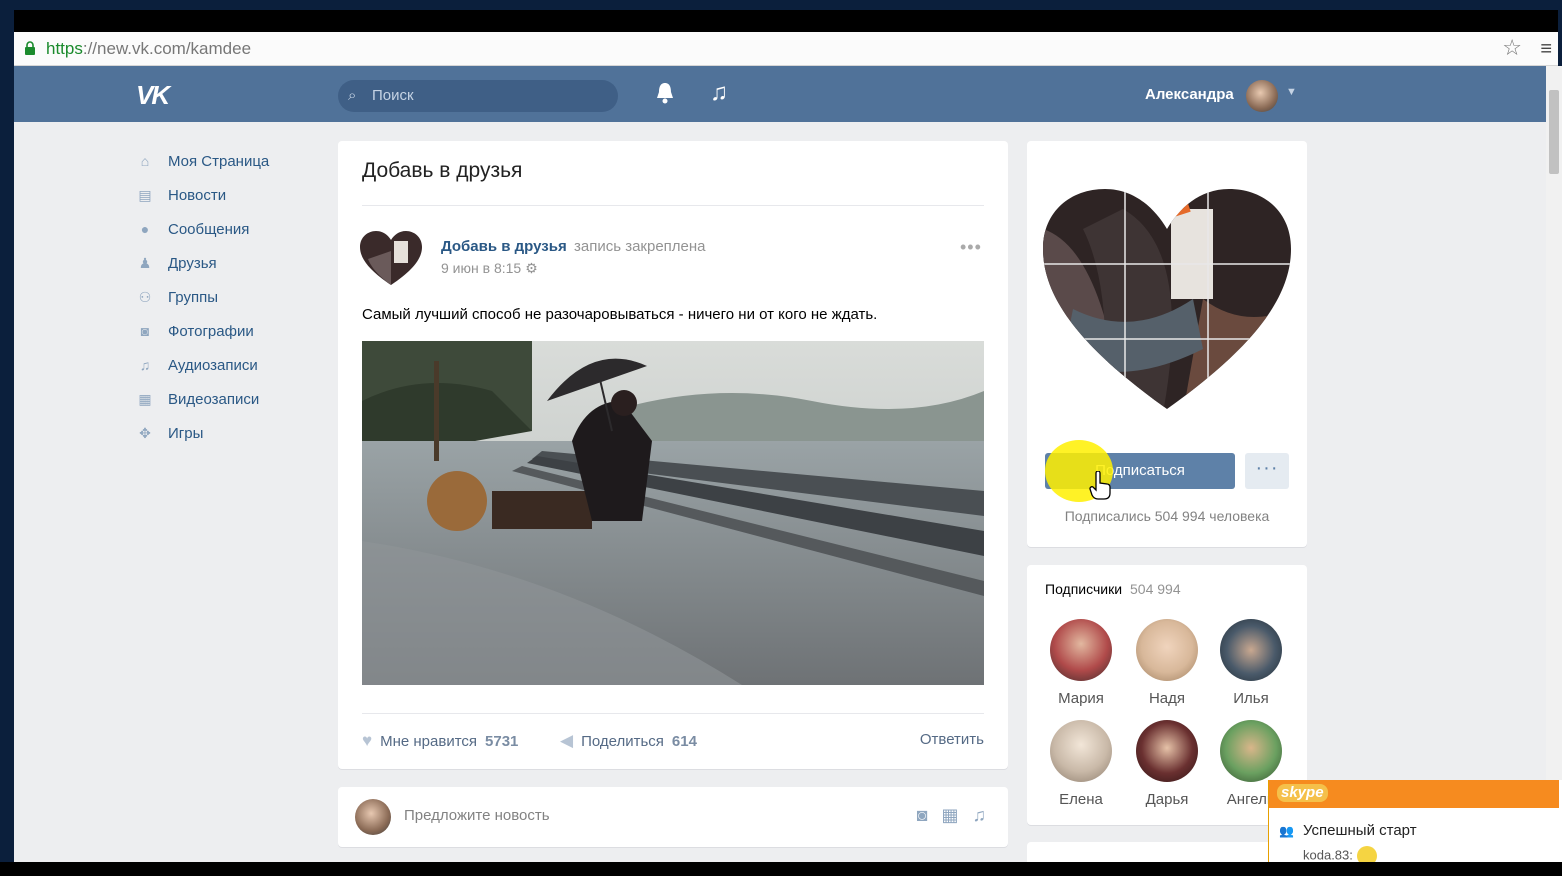  I want to click on search-placeholder: Поиск, so click(393, 95).